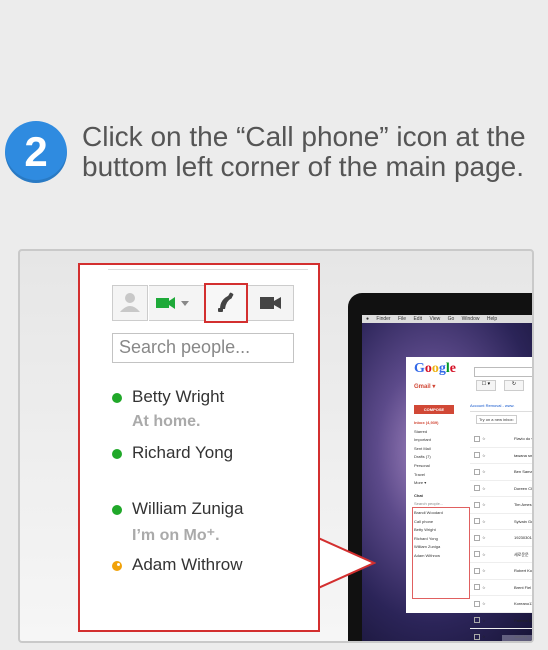 Image resolution: width=548 pixels, height=650 pixels. What do you see at coordinates (419, 474) in the screenshot?
I see `nav-travel: Travel` at bounding box center [419, 474].